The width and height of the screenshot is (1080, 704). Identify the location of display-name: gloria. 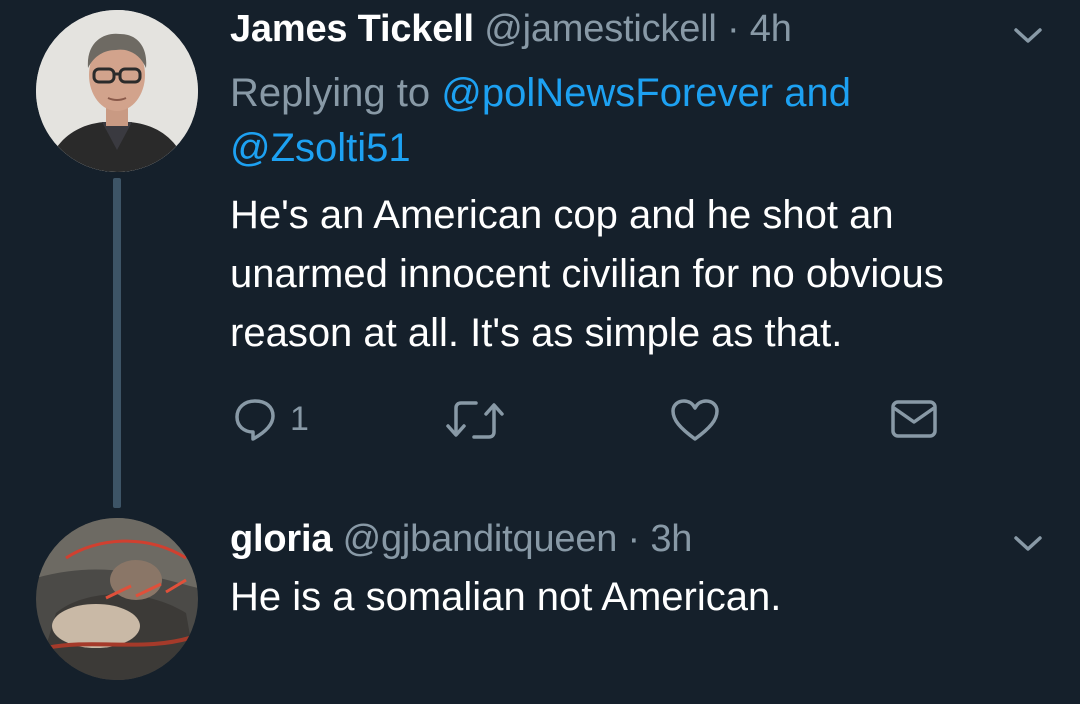
(281, 539).